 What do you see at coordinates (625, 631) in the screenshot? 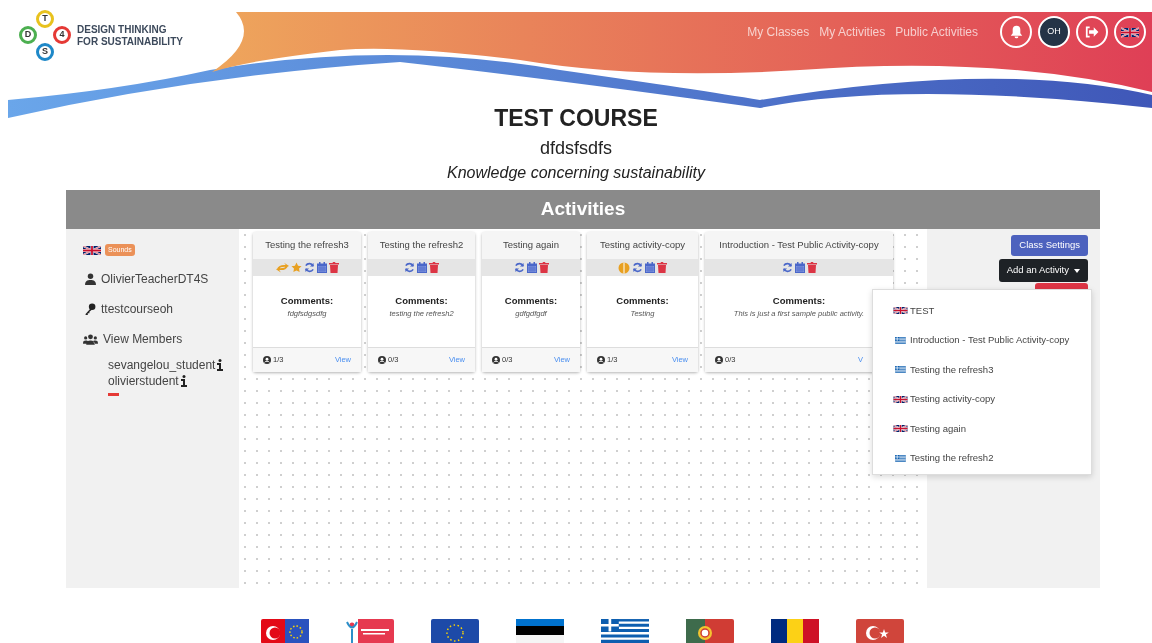
I see `greek-flag-logo` at bounding box center [625, 631].